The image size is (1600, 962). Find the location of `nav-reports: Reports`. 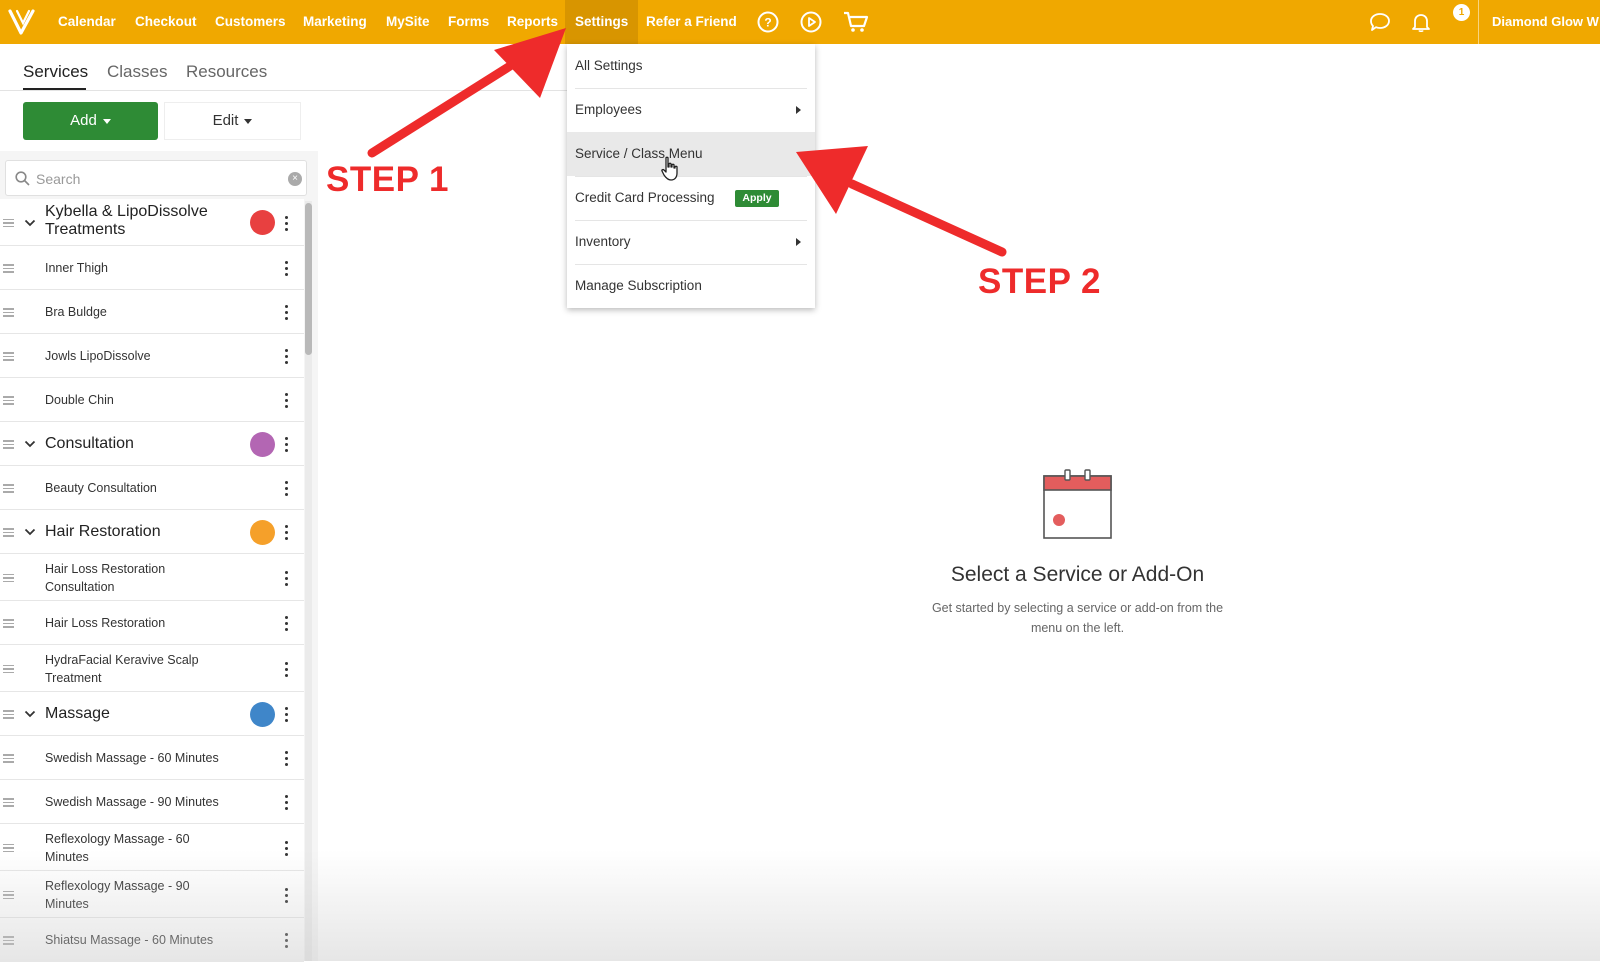

nav-reports: Reports is located at coordinates (532, 22).